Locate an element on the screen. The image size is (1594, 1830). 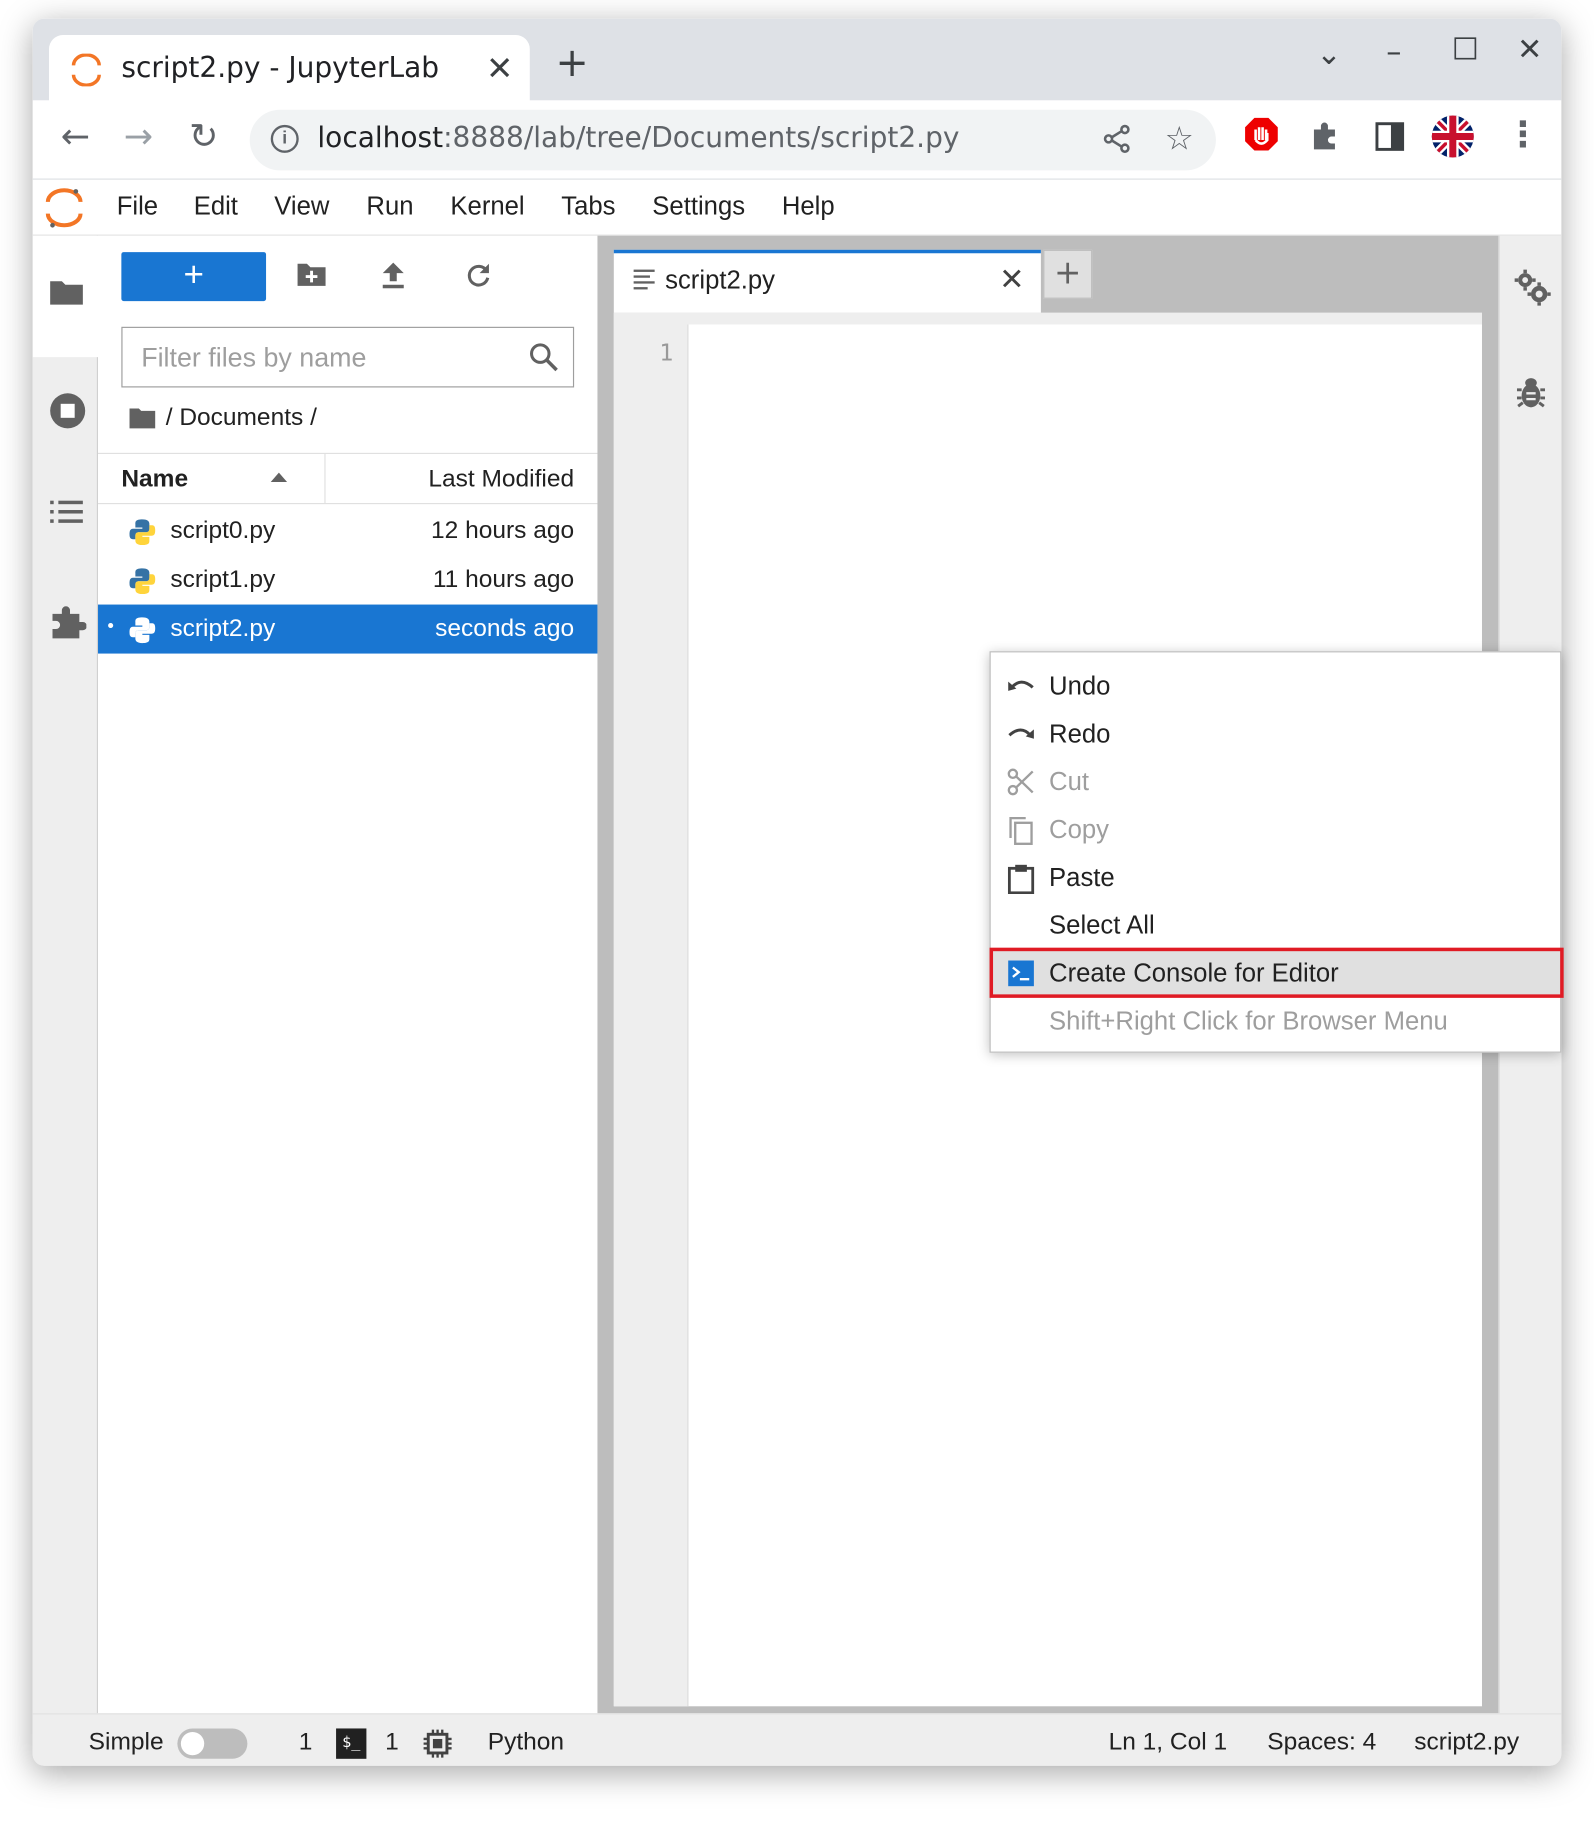
maximize-icon: ☐ is located at coordinates (1465, 50).